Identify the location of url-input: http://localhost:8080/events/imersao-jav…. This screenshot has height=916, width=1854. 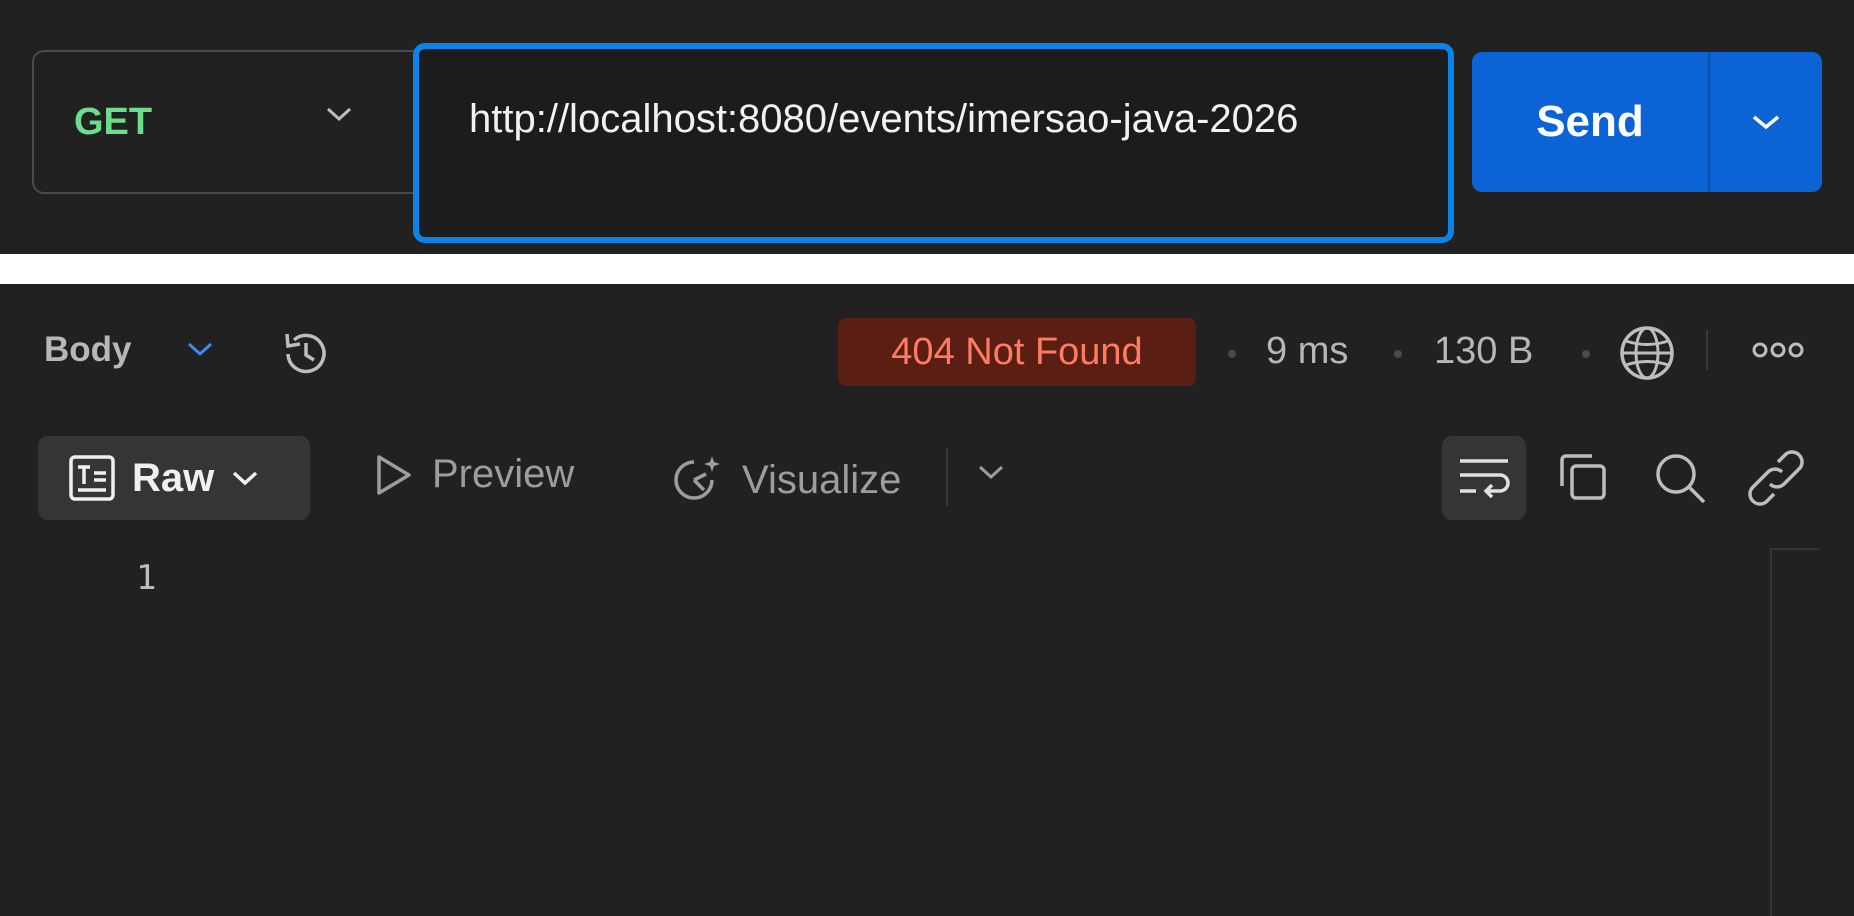
(933, 143).